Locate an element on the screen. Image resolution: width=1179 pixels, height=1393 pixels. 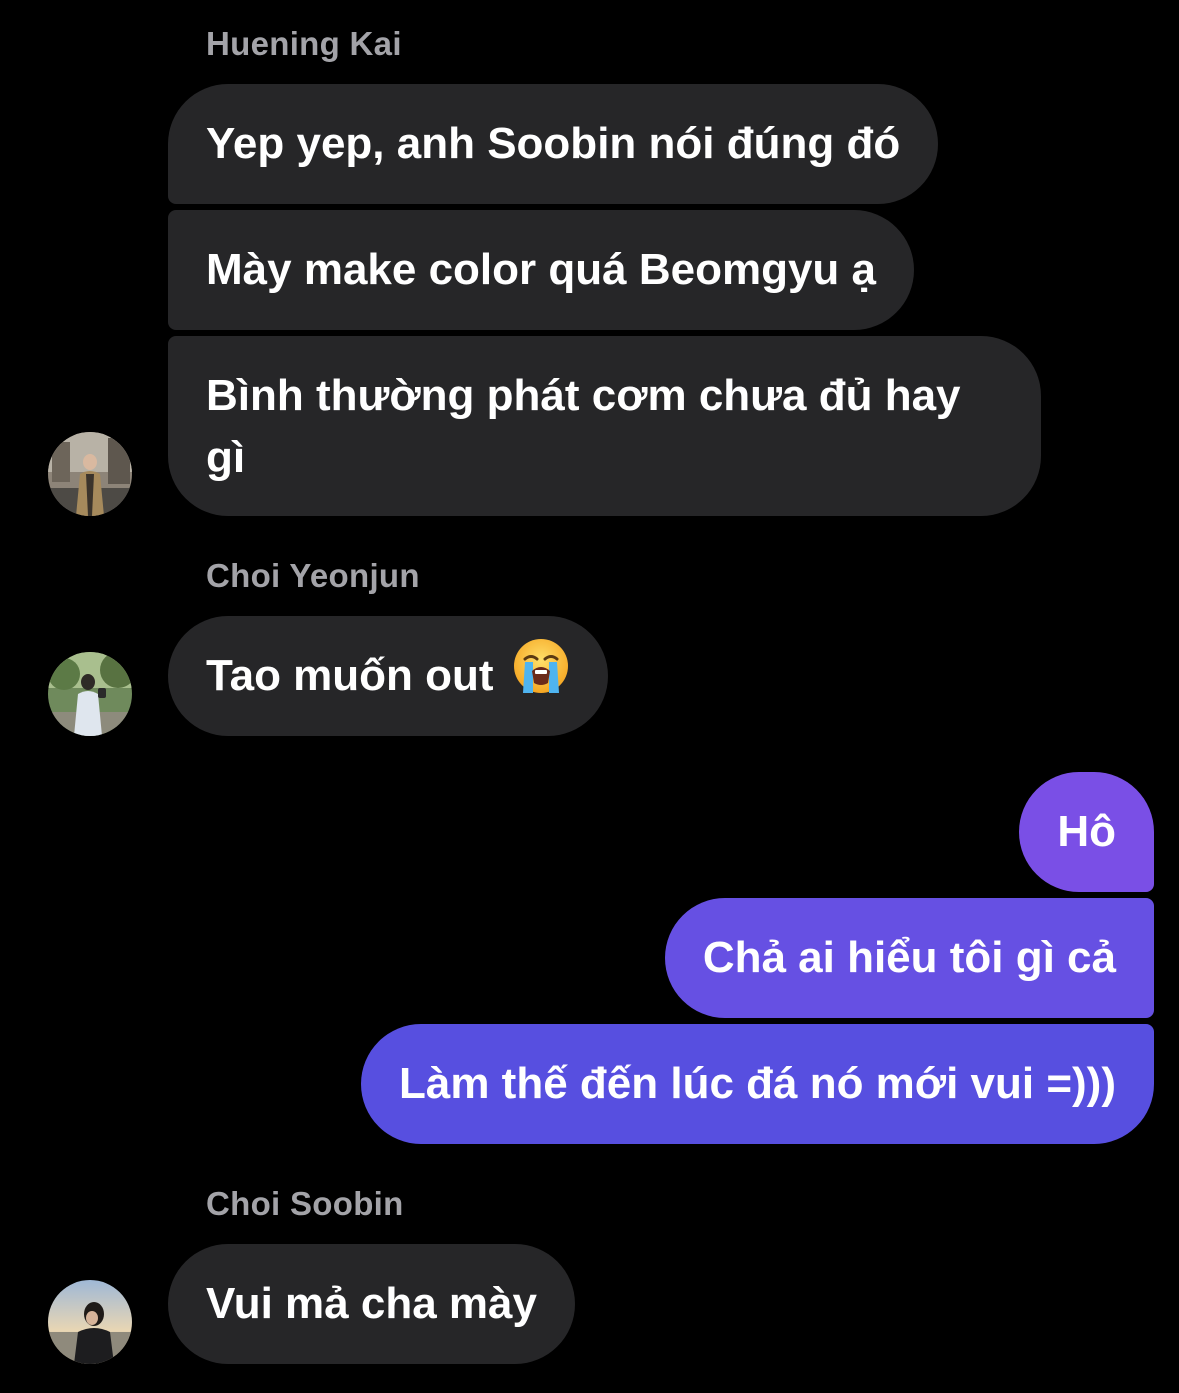
message-text: Yep yep, anh Soobin nói đúng đó is located at coordinates (553, 143).